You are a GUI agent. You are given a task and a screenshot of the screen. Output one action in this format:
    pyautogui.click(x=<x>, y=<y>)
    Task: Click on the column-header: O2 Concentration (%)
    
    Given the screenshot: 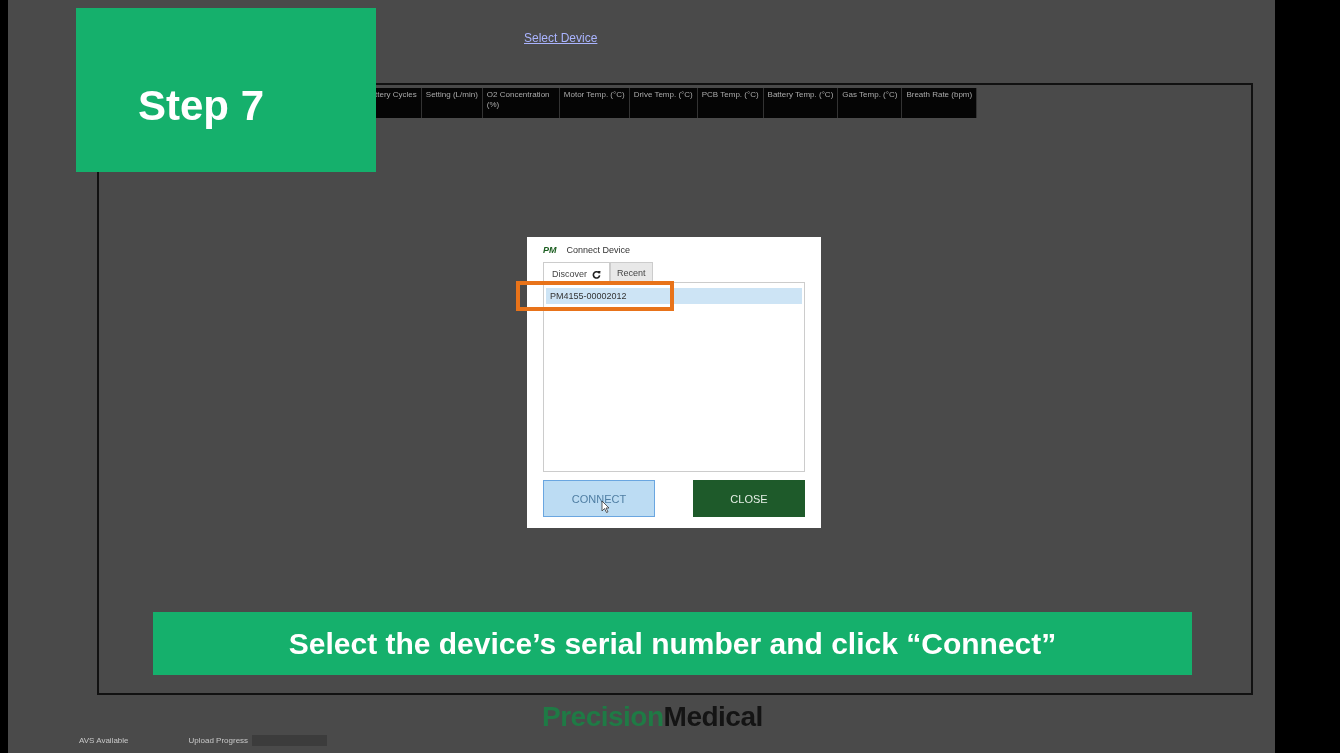 What is the action you would take?
    pyautogui.click(x=521, y=103)
    